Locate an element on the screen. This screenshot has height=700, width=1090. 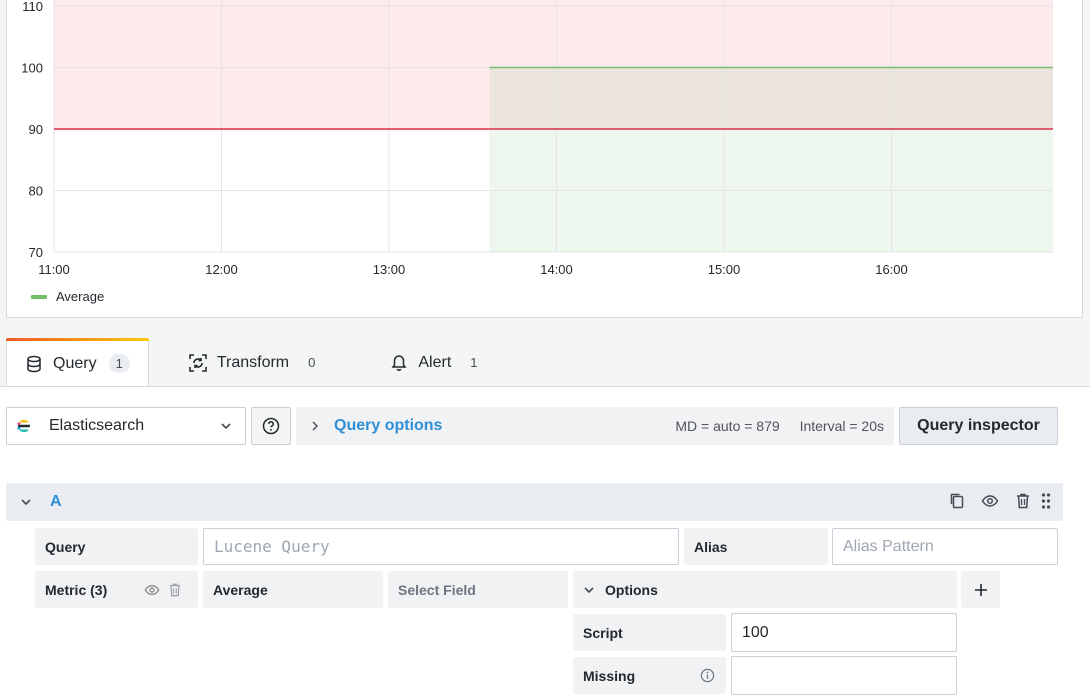
tab-transform: Transform 0 is located at coordinates (248, 362).